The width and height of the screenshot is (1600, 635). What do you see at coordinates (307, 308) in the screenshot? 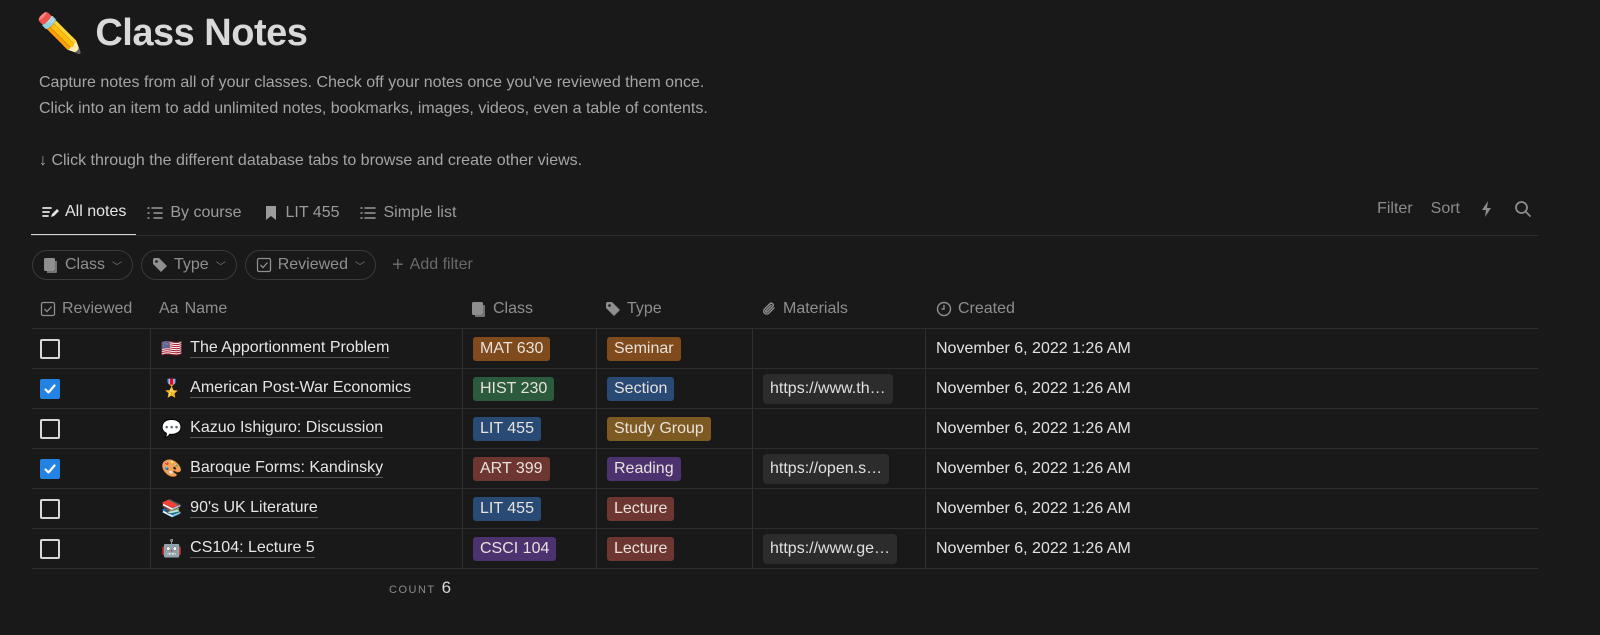
I see `column-header-name: Aa Name` at bounding box center [307, 308].